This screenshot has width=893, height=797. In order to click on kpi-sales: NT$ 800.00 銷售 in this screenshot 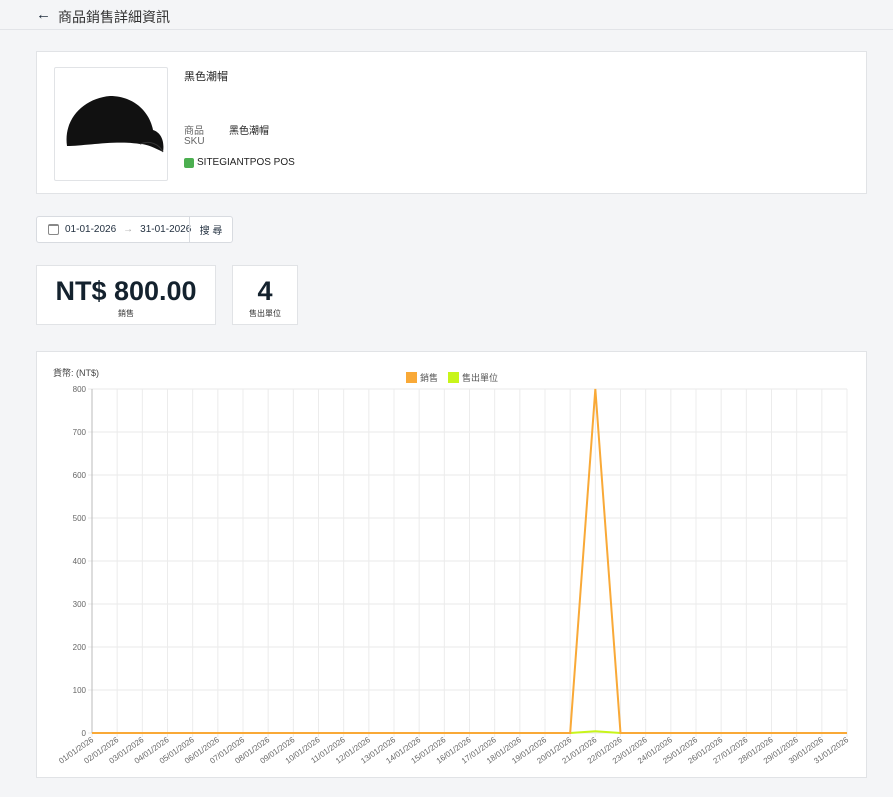, I will do `click(126, 295)`.